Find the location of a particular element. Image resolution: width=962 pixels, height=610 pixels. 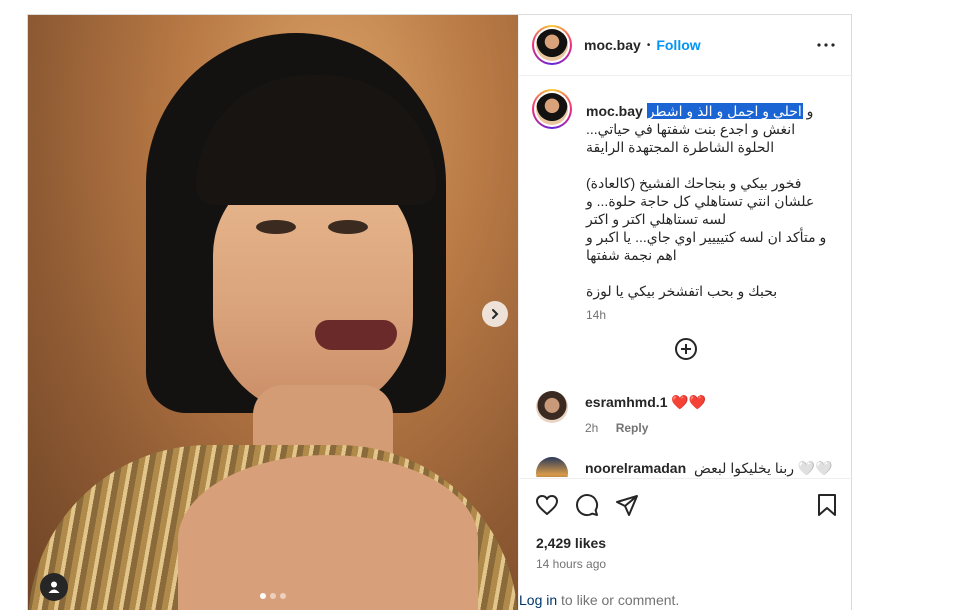

comment-text: ربنا يخليكوا لبعض 🤍🤍 is located at coordinates (763, 468).